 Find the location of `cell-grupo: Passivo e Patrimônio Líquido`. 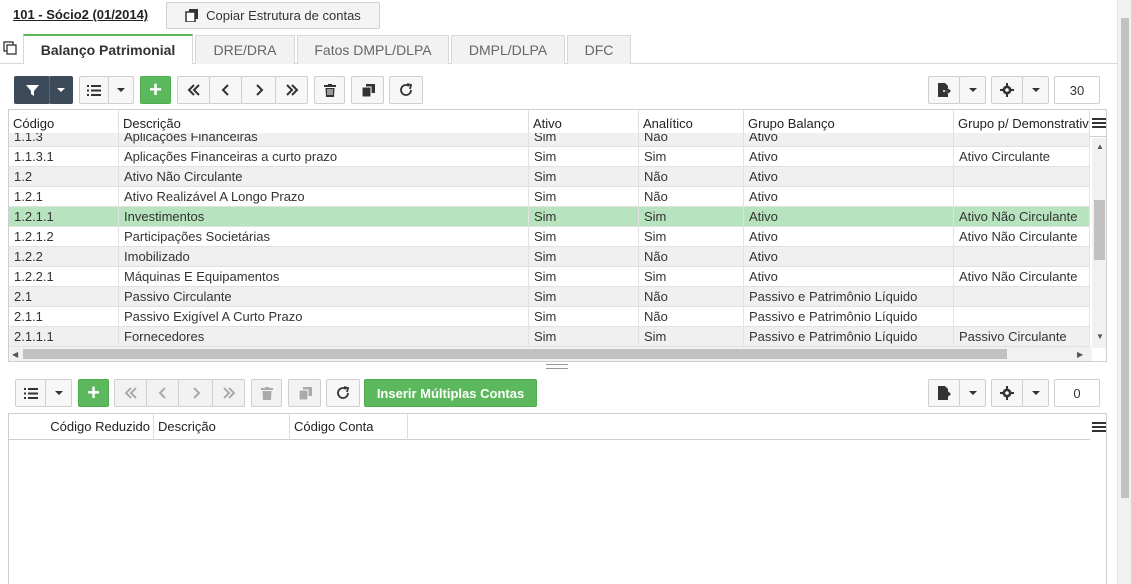

cell-grupo: Passivo e Patrimônio Líquido is located at coordinates (849, 317).